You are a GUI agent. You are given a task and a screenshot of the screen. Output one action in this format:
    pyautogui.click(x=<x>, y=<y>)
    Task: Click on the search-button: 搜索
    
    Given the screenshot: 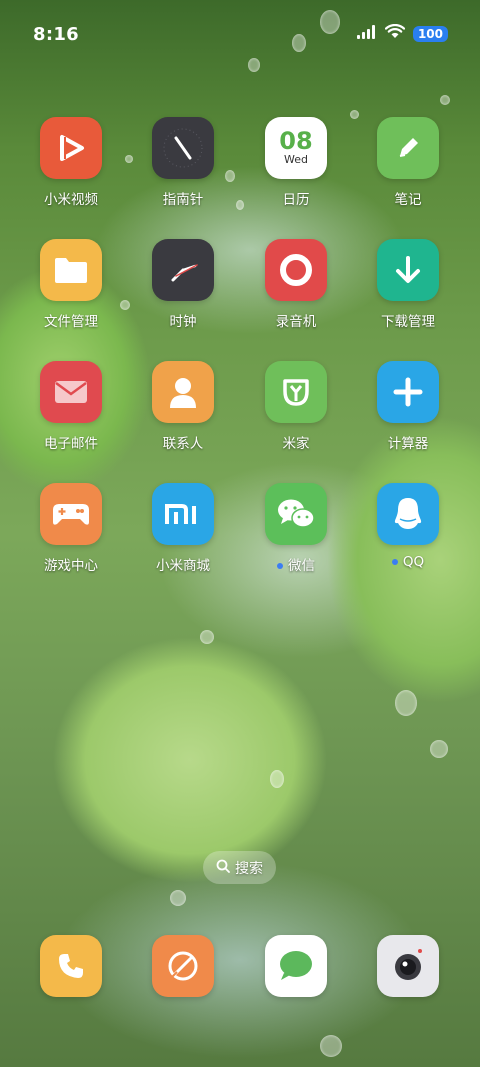 What is the action you would take?
    pyautogui.click(x=239, y=867)
    